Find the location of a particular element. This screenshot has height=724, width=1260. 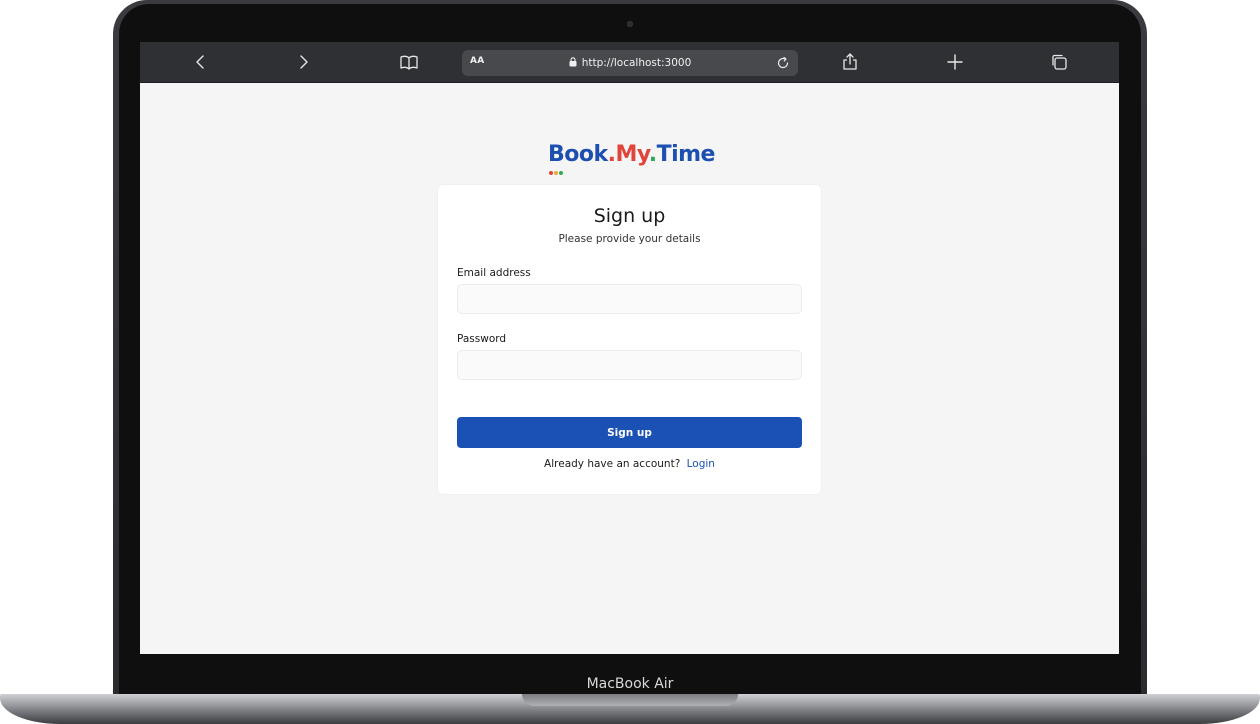

signup-button: Sign up is located at coordinates (629, 432).